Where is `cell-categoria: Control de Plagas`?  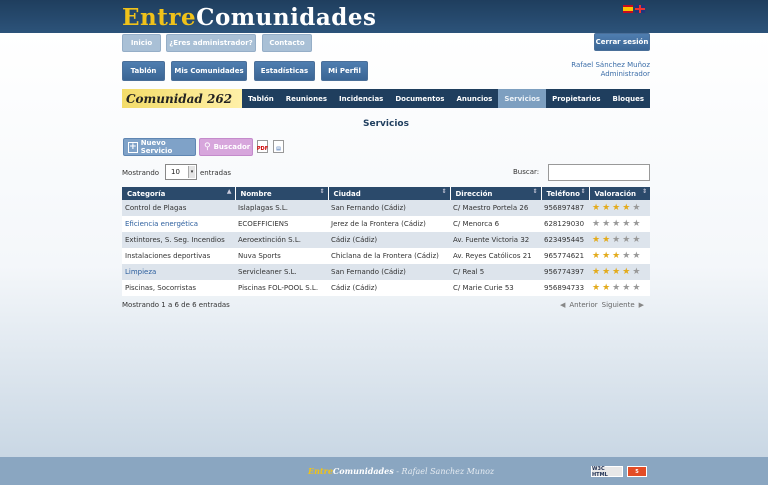
cell-categoria: Control de Plagas is located at coordinates (178, 208).